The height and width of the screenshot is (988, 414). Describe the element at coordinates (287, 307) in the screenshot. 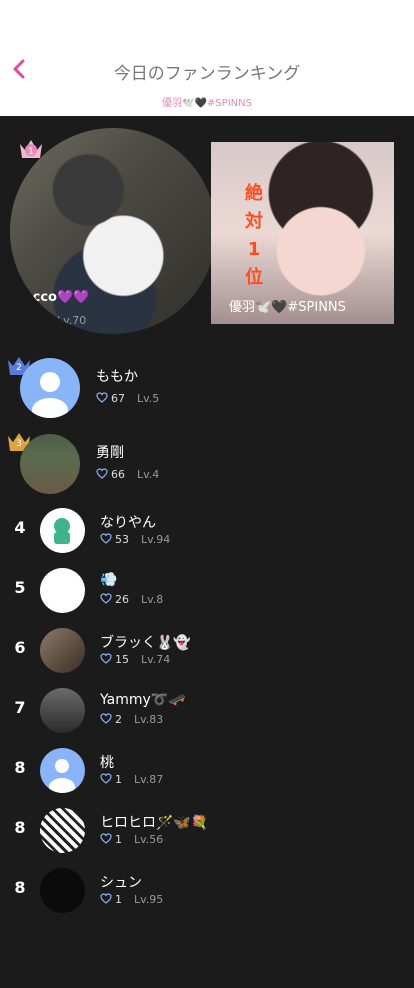

I see `banner-caption: 優羽🕊️🖤#SPINNS` at that location.